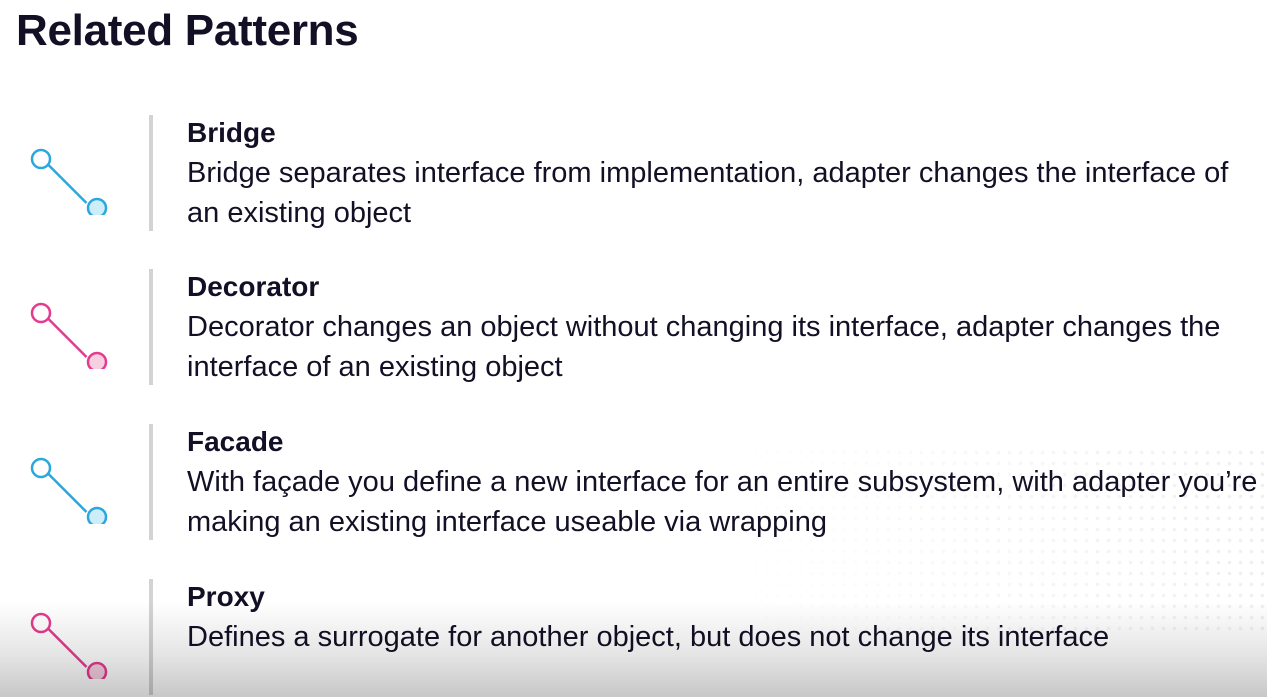  What do you see at coordinates (226, 596) in the screenshot?
I see `pattern-name: Proxy` at bounding box center [226, 596].